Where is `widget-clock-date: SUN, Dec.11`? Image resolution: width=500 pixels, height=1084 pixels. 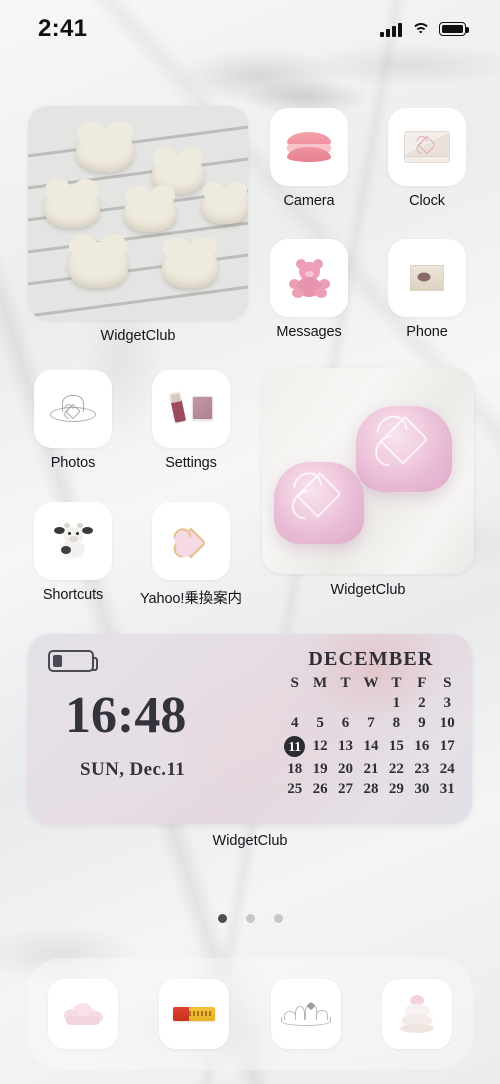 widget-clock-date: SUN, Dec.11 is located at coordinates (133, 769).